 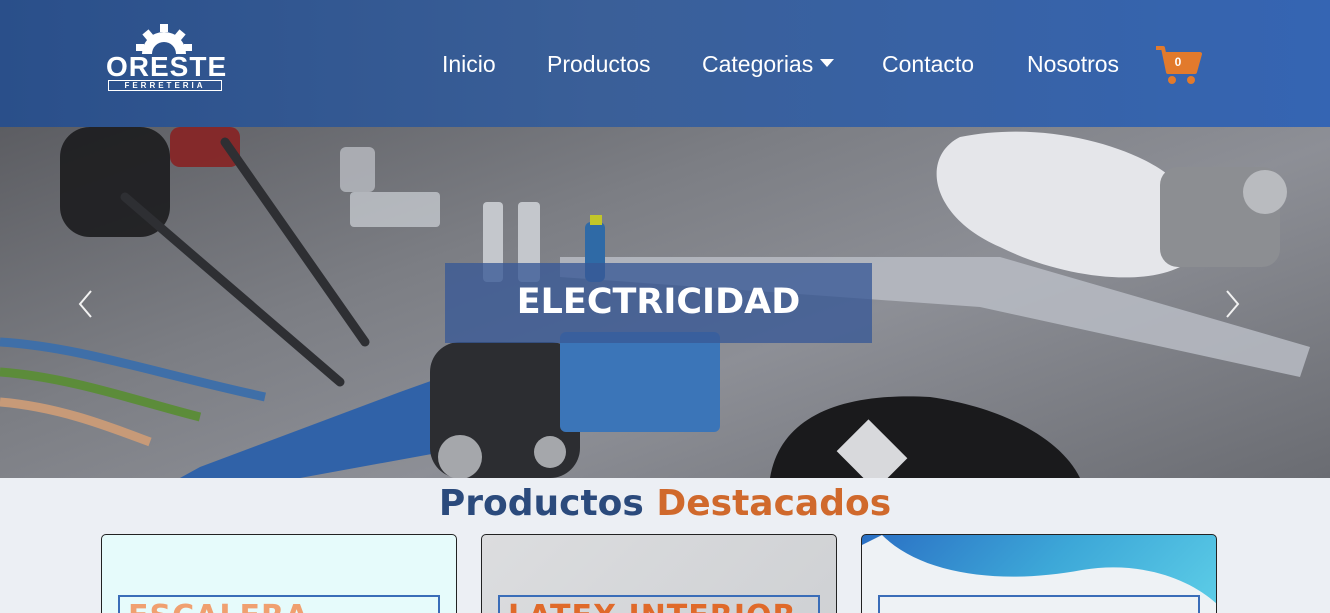 I want to click on brand-logo: ORESTE FERRETERIA, so click(x=167, y=57).